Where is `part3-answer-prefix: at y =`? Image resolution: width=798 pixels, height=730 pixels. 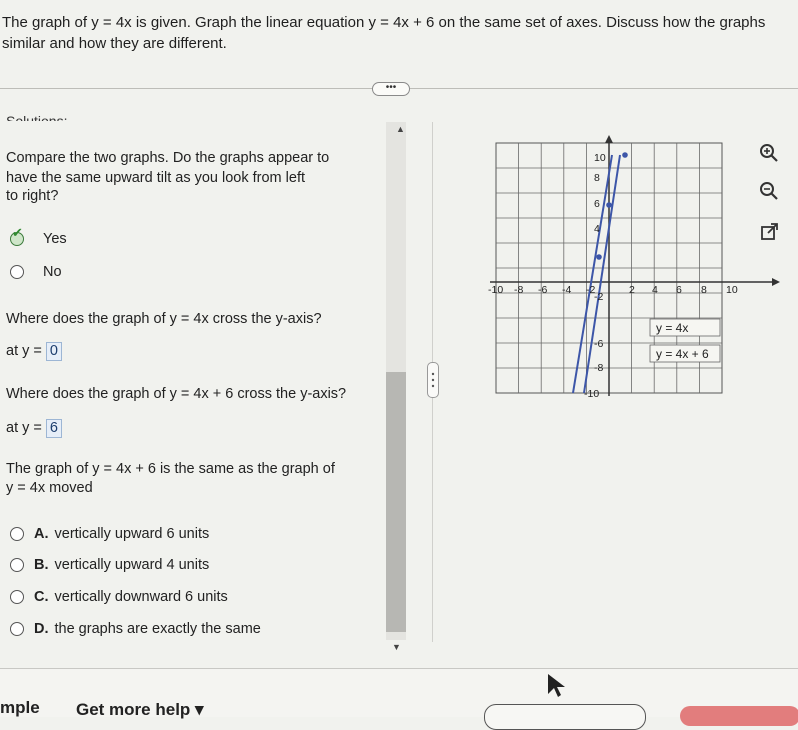 part3-answer-prefix: at y = is located at coordinates (24, 428).